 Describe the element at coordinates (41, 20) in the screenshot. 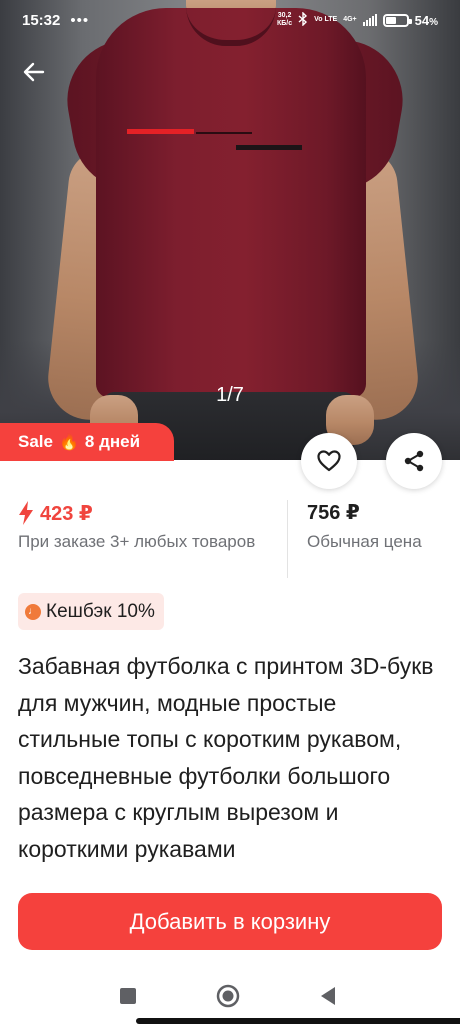

I see `status-time: 15:32` at that location.